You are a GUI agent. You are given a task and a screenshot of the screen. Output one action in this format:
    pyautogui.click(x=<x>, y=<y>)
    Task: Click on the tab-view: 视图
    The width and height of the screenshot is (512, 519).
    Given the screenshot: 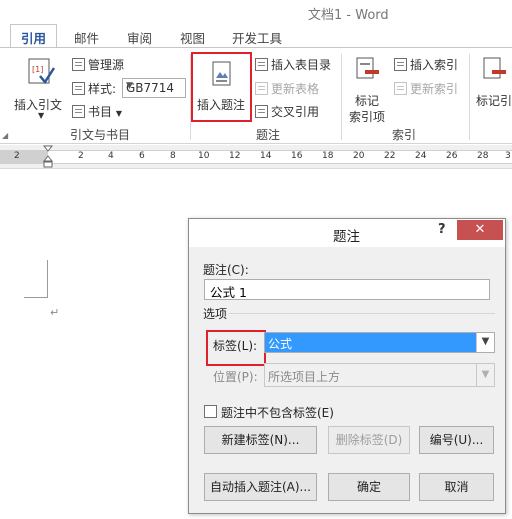 What is the action you would take?
    pyautogui.click(x=192, y=37)
    